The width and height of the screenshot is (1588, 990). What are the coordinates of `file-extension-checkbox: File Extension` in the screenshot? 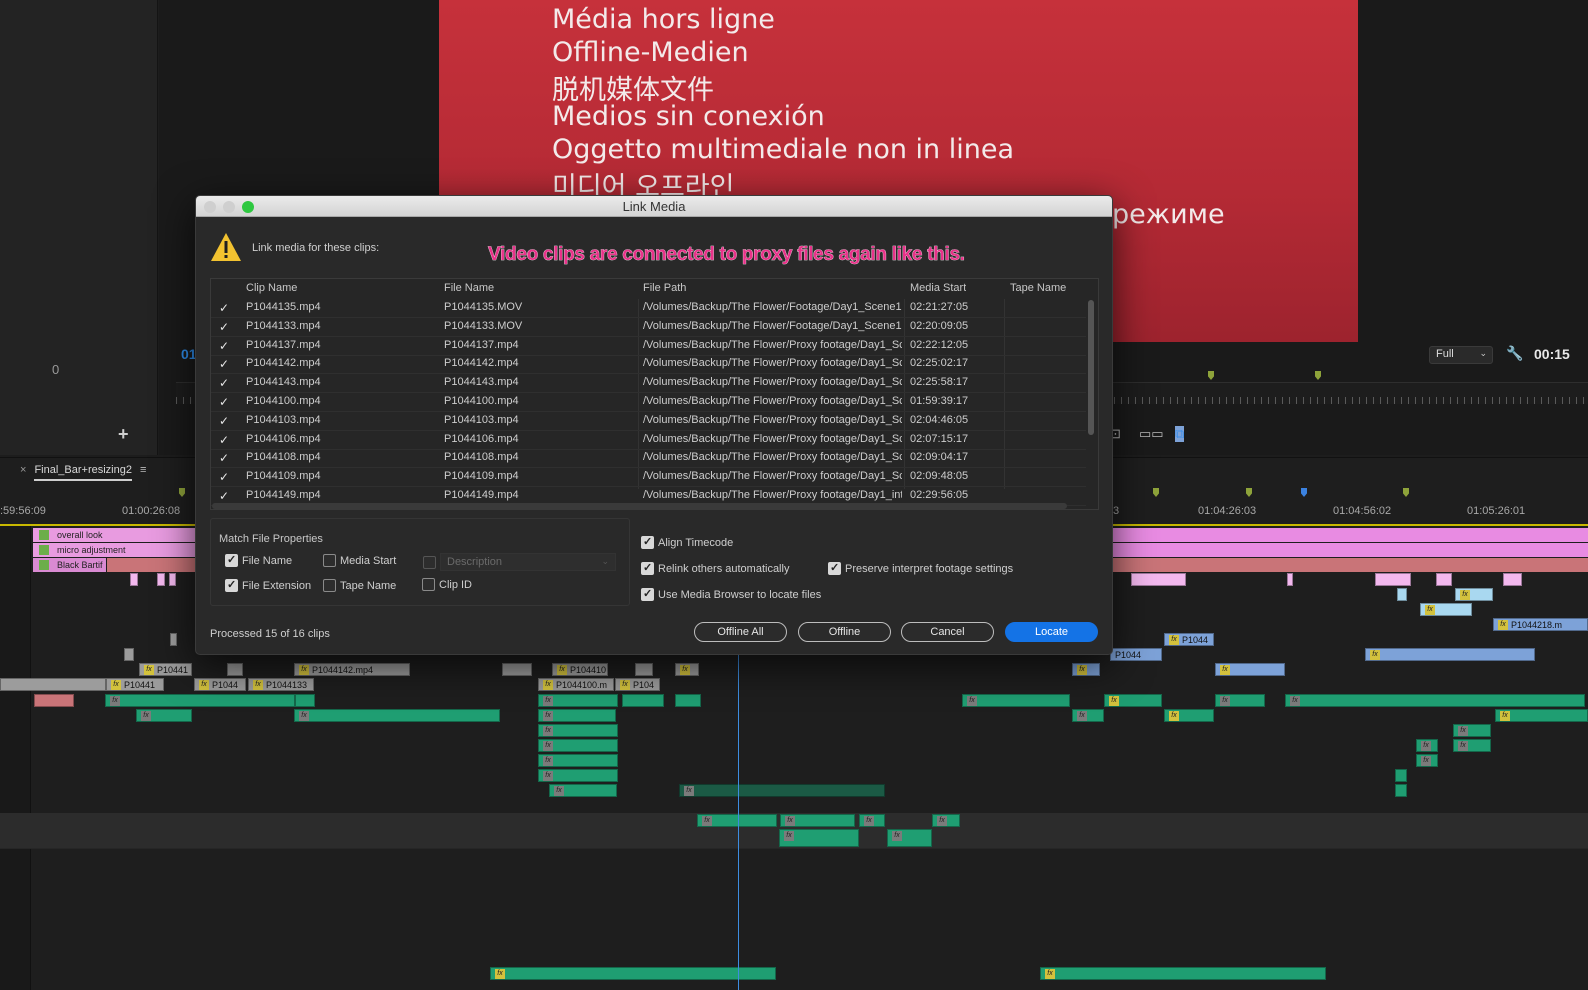 It's located at (268, 585).